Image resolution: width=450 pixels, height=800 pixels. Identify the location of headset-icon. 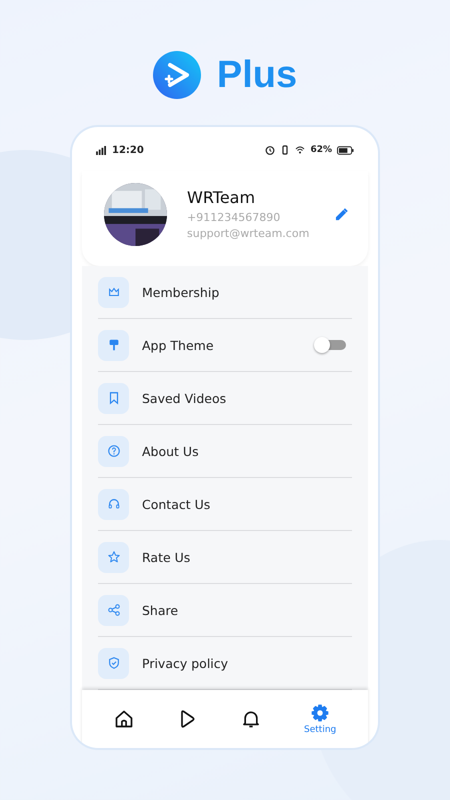
(113, 504).